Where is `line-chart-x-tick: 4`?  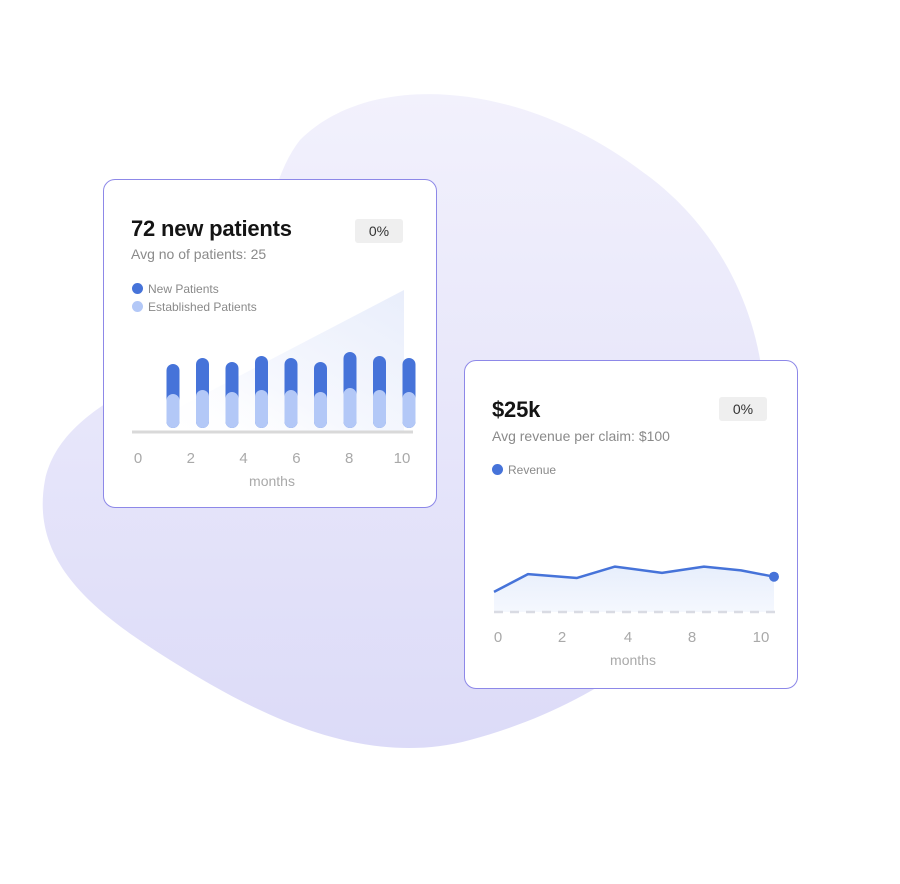 line-chart-x-tick: 4 is located at coordinates (628, 637).